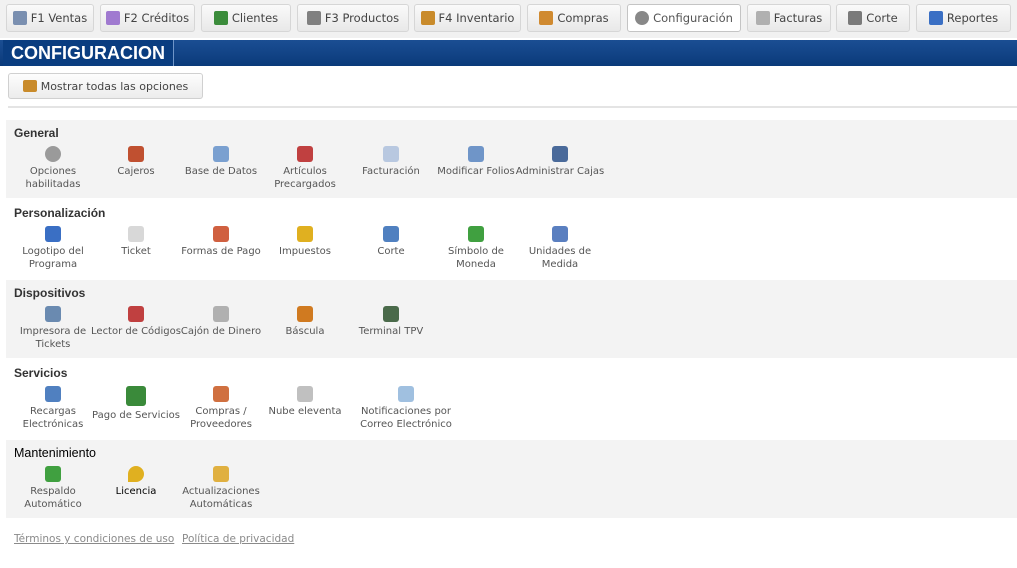 The height and width of the screenshot is (568, 1017). I want to click on tax-icon, so click(305, 234).